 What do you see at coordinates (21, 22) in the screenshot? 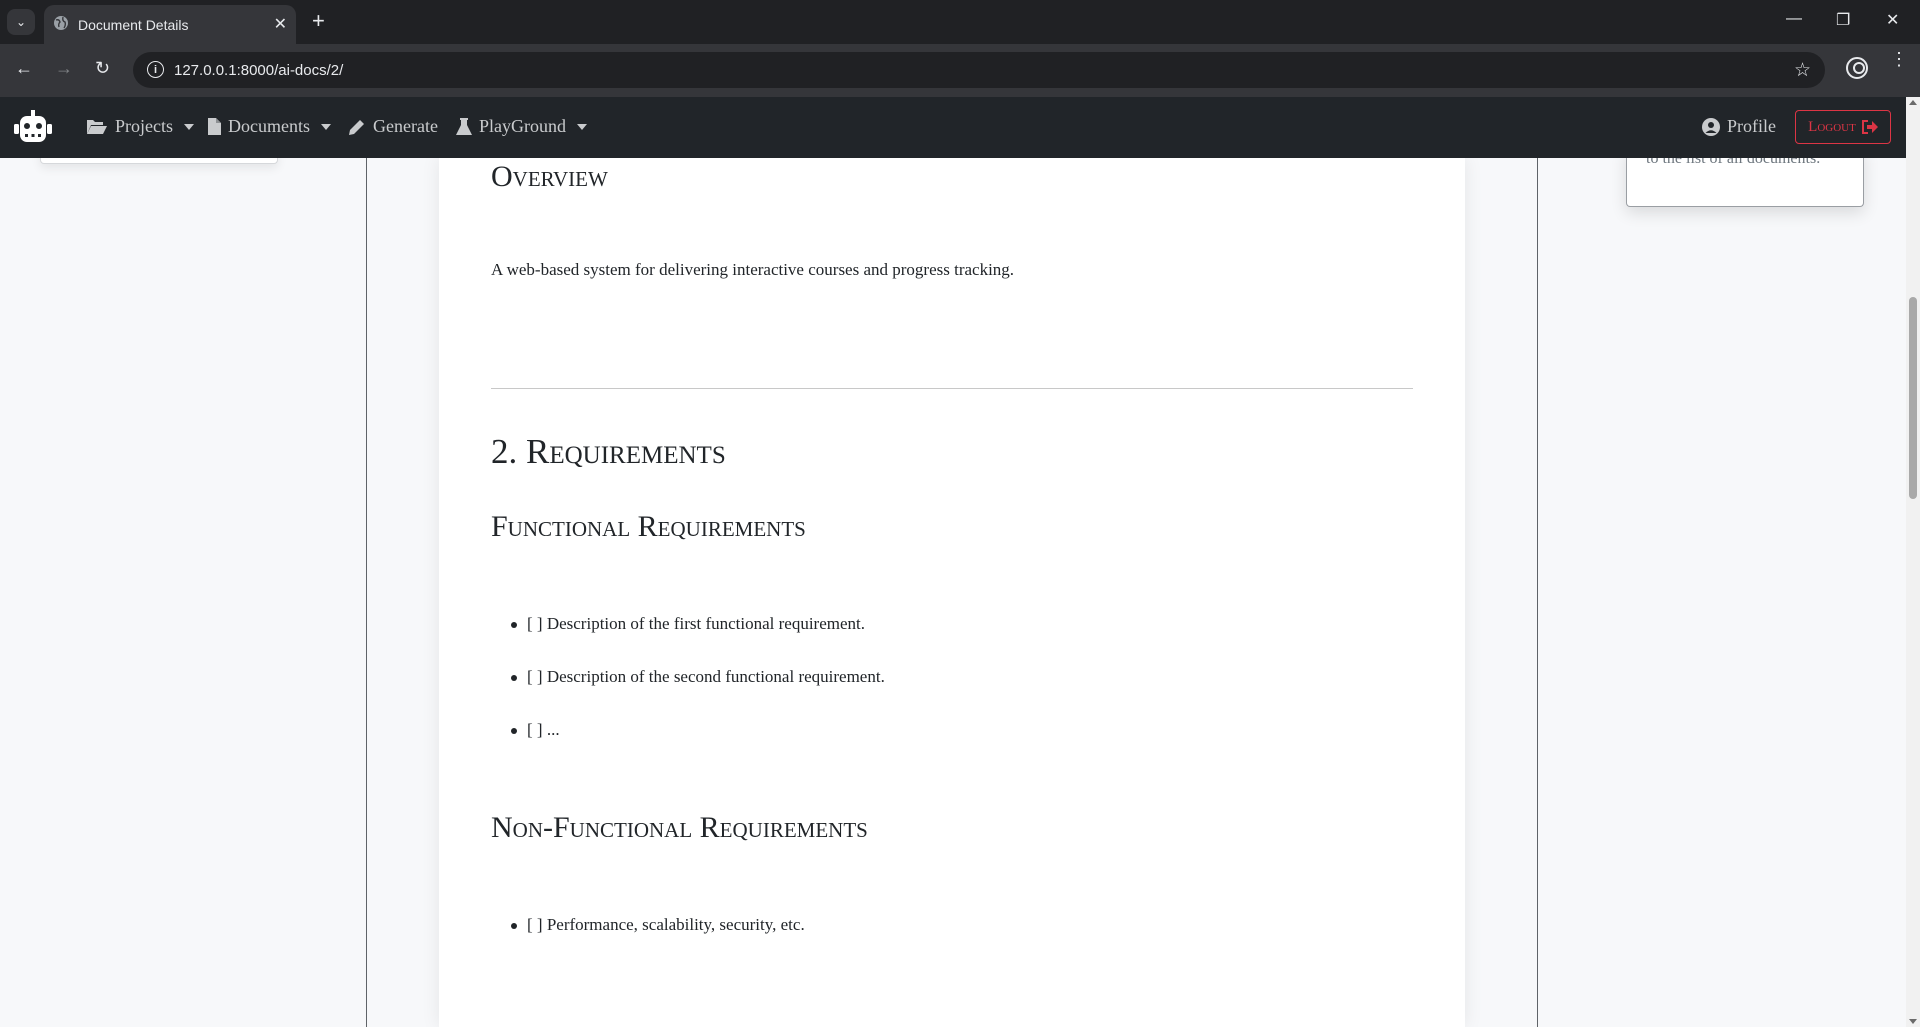
I see `tab-search-button: ⌄` at bounding box center [21, 22].